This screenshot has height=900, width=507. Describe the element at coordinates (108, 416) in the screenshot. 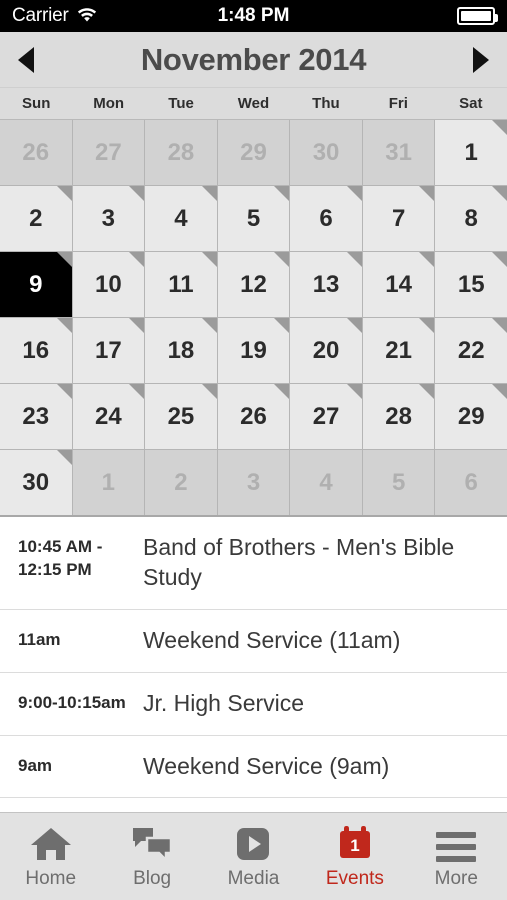

I see `calendar-day-cell: 24` at that location.